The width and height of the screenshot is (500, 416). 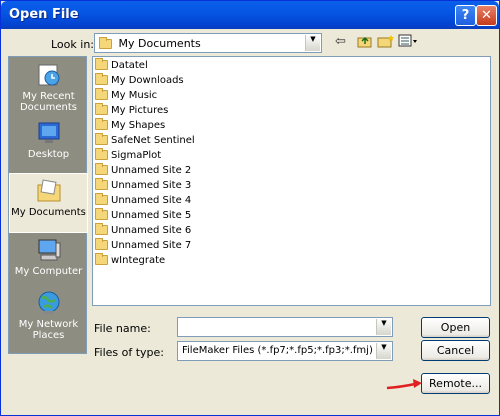 What do you see at coordinates (44, 14) in the screenshot?
I see `window-title: Open File` at bounding box center [44, 14].